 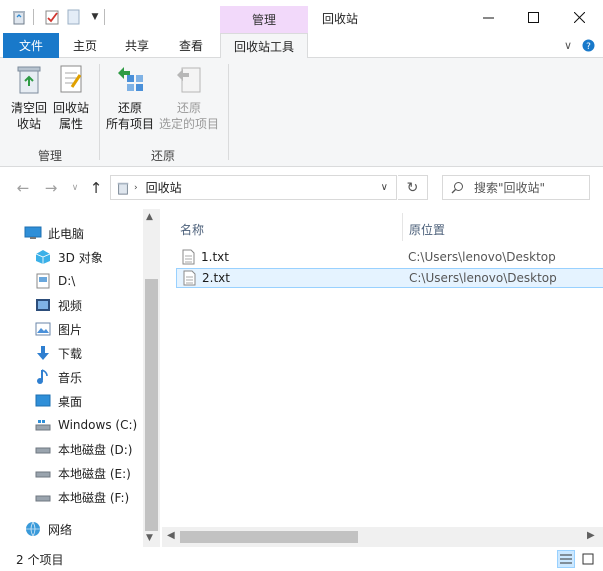 I want to click on customize-quick-access-icon: ▼, so click(x=95, y=17).